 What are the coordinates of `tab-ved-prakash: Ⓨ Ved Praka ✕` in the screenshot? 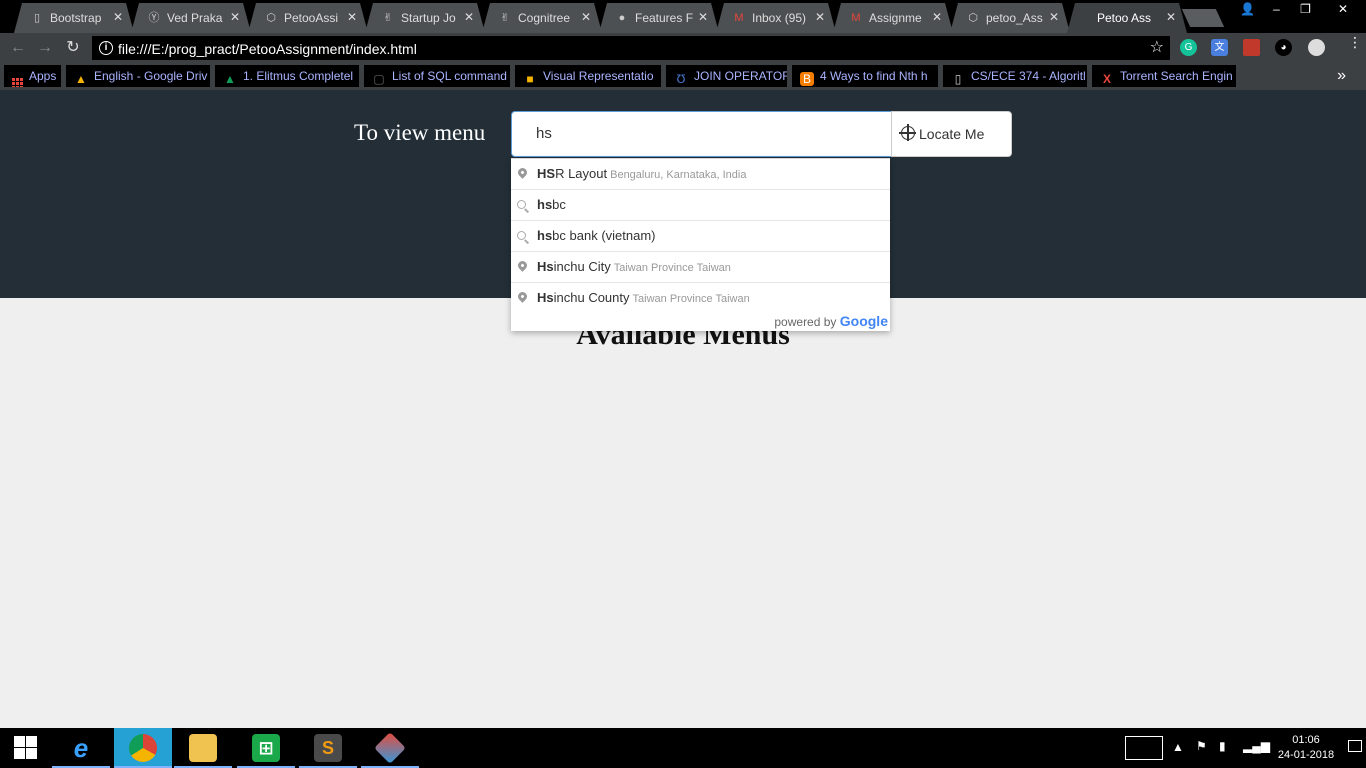 It's located at (191, 18).